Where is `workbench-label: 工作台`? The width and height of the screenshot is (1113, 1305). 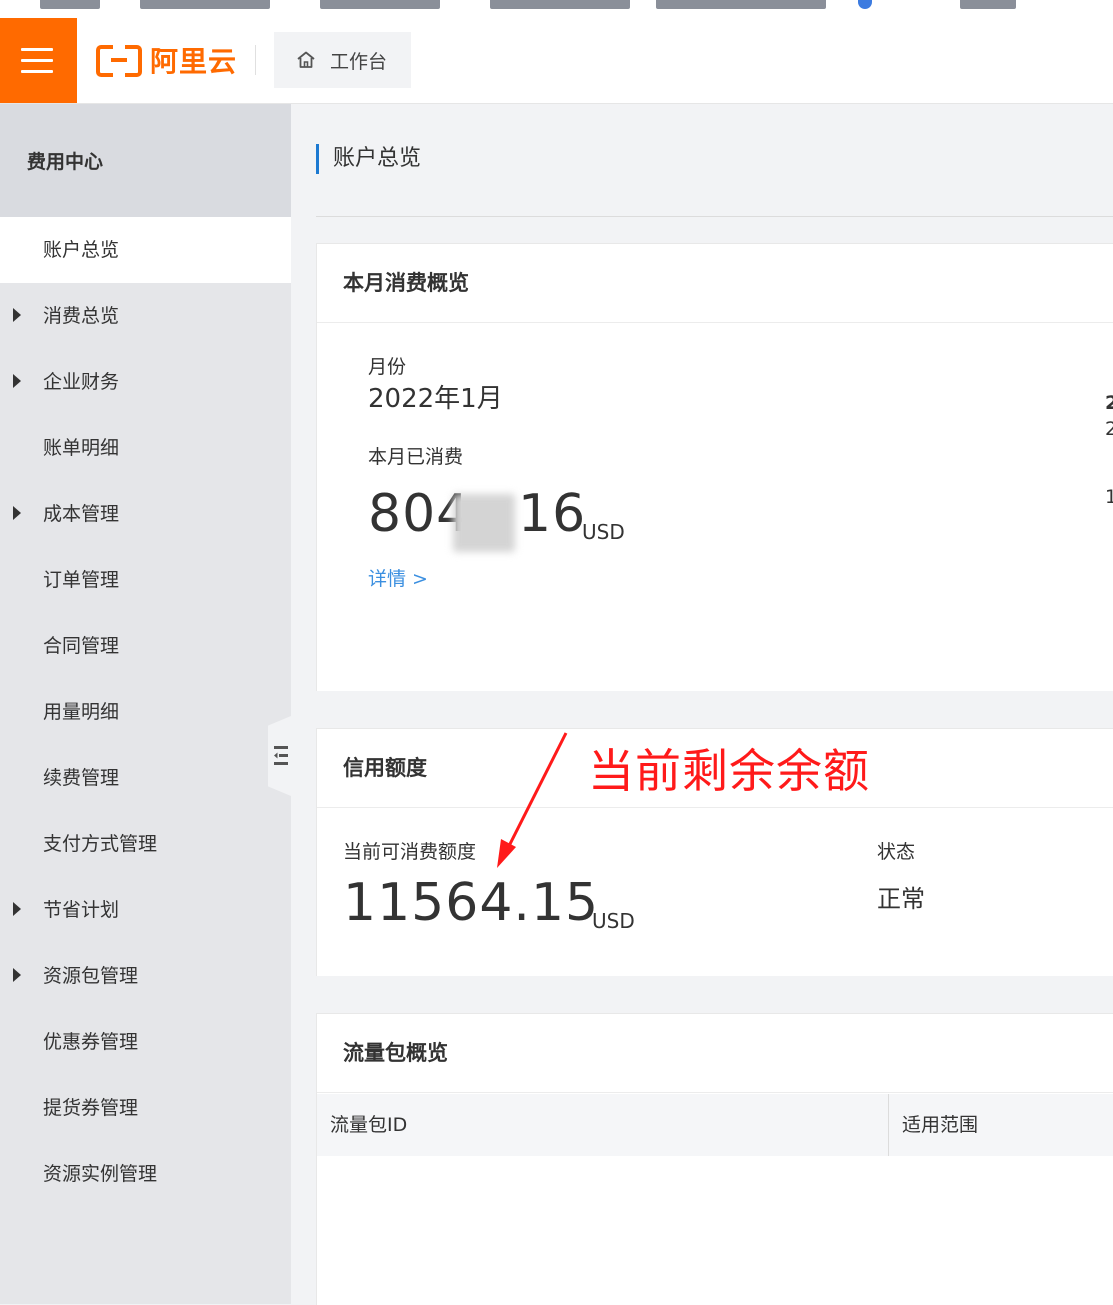 workbench-label: 工作台 is located at coordinates (359, 61).